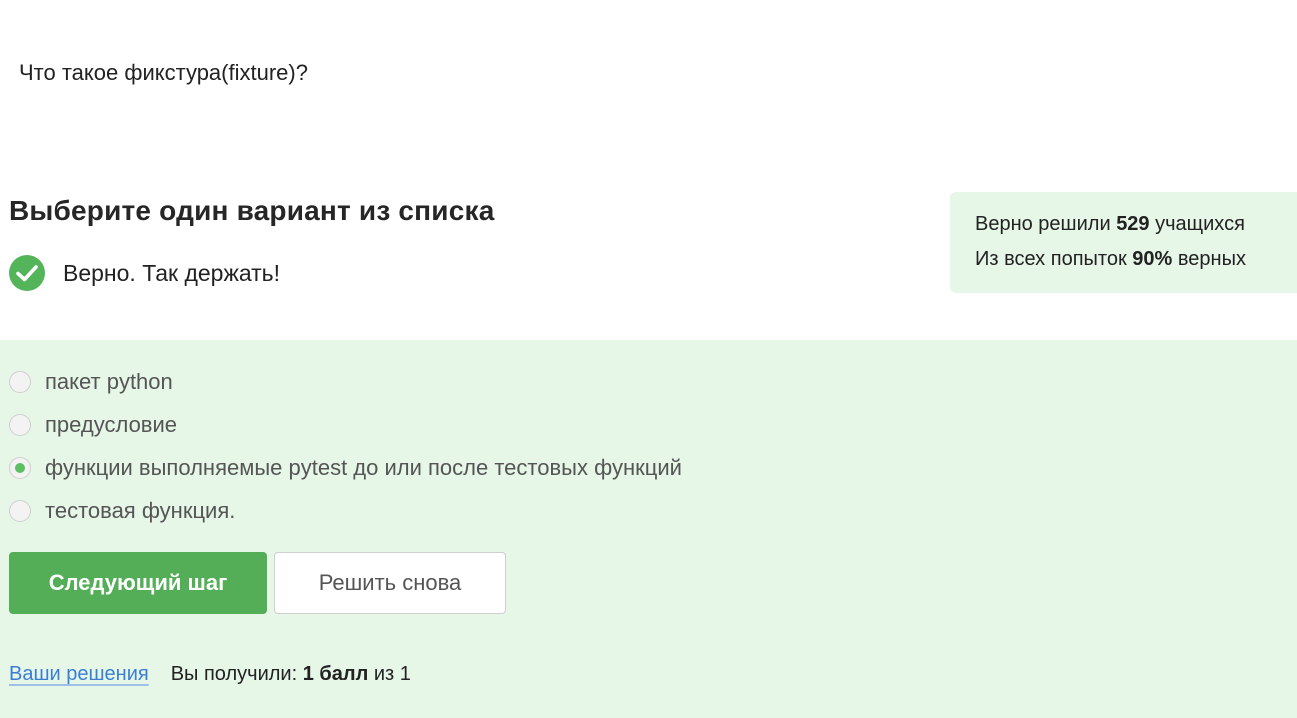 Image resolution: width=1297 pixels, height=718 pixels. I want to click on your-solutions-link: Ваши решения, so click(79, 674).